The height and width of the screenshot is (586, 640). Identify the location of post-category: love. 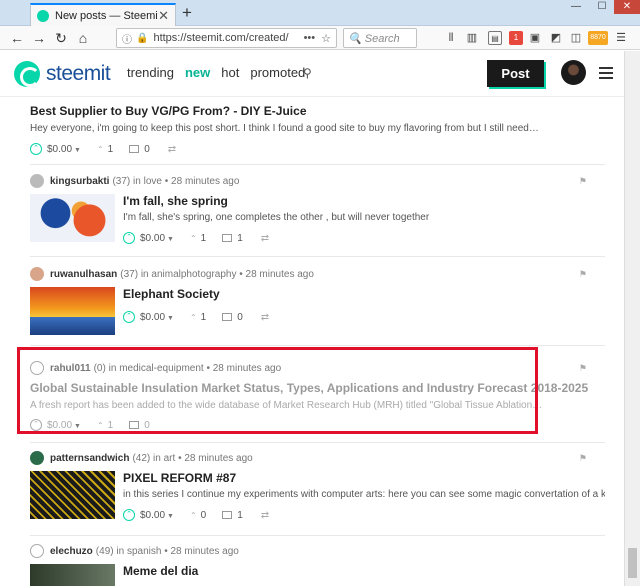
(153, 181).